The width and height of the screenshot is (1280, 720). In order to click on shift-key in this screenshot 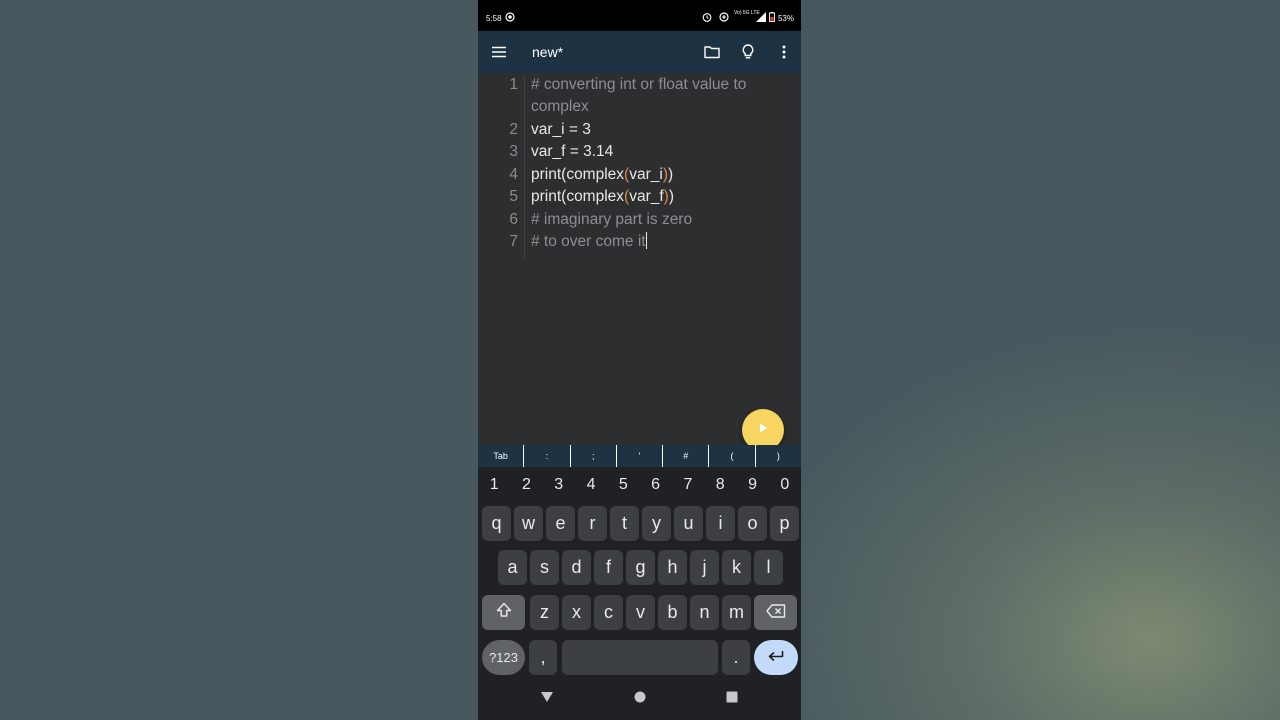, I will do `click(503, 612)`.